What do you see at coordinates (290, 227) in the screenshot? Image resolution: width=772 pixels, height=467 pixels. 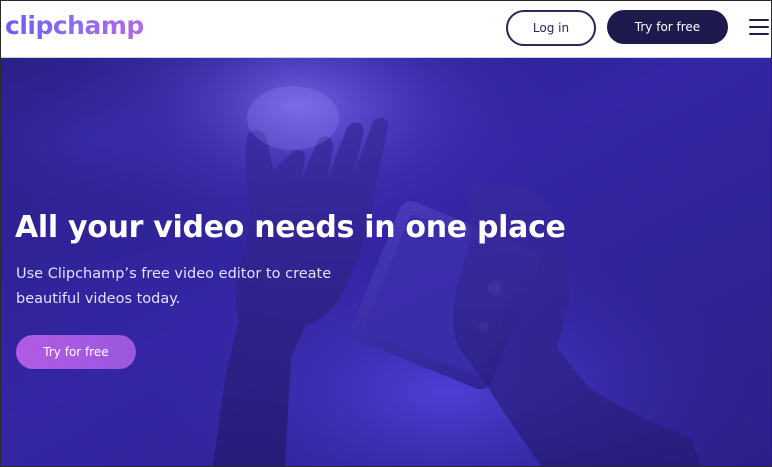 I see `hero-title: All your video needs in one place` at bounding box center [290, 227].